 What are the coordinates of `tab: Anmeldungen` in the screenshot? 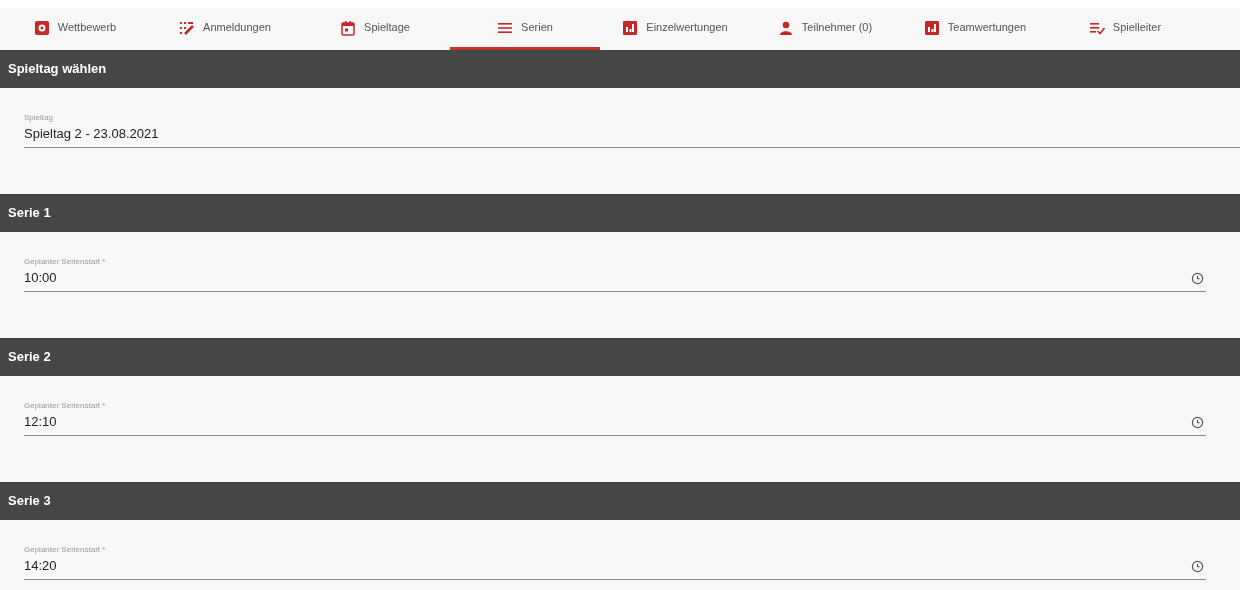 It's located at (225, 29).